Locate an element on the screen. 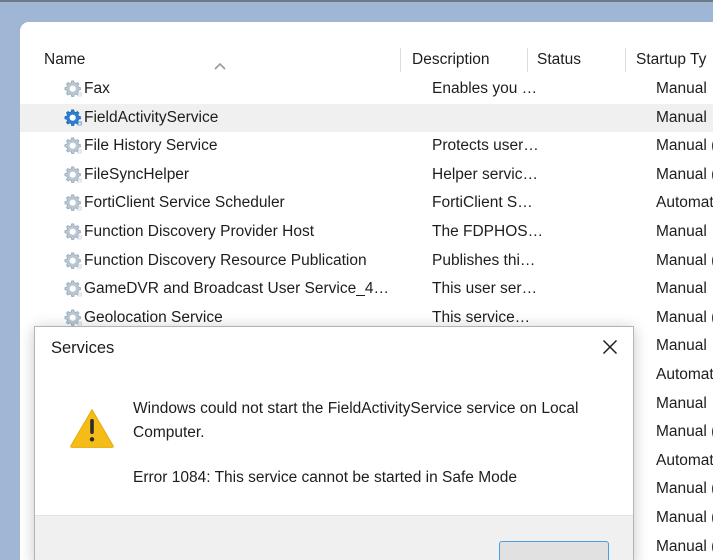 The width and height of the screenshot is (713, 560). table-column-header: Name Description Status Startup Ty is located at coordinates (366, 59).